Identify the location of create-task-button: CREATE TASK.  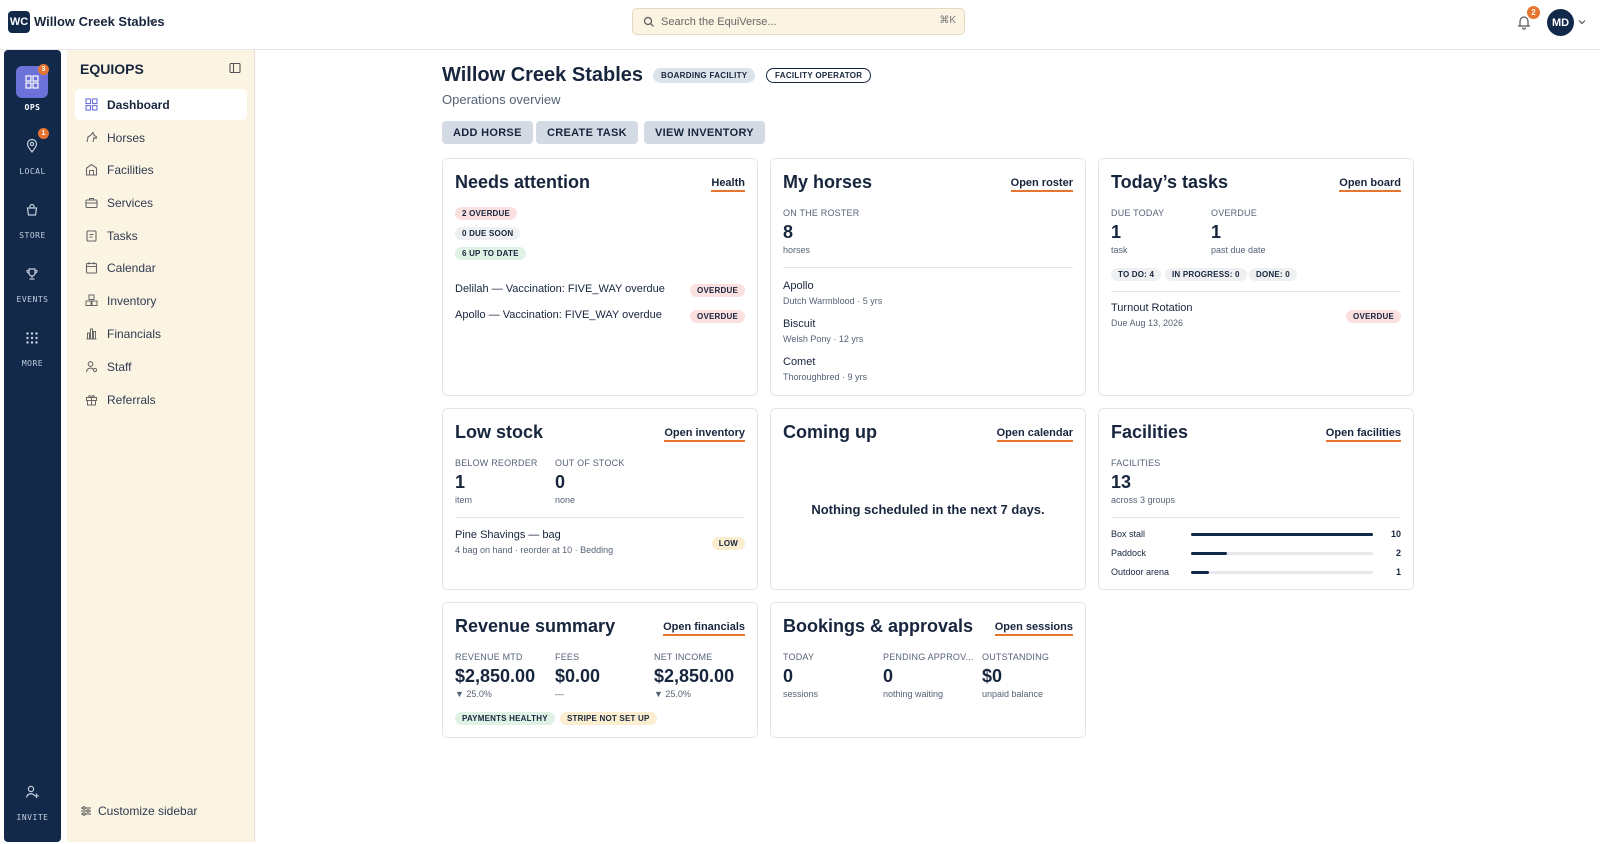
(587, 132).